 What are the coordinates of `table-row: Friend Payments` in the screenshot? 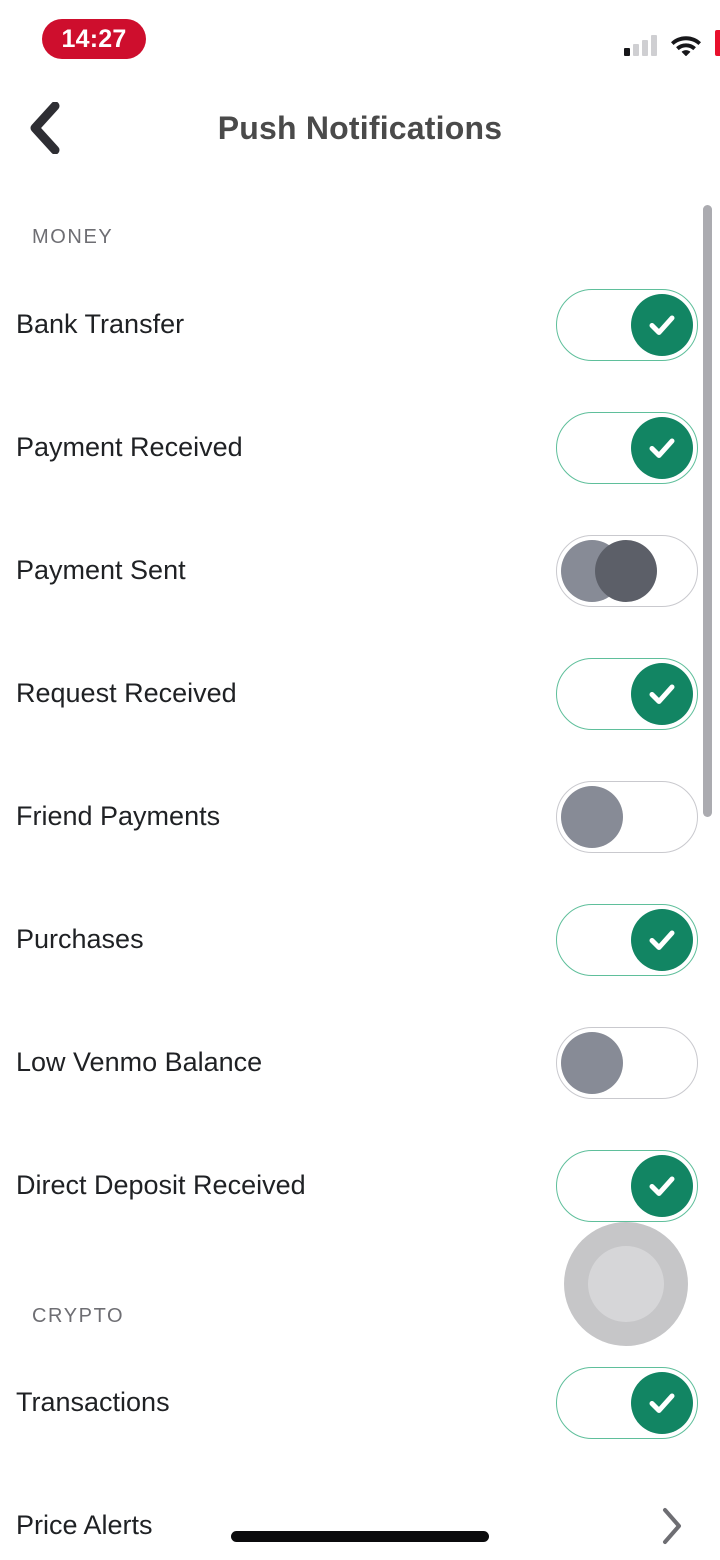 It's located at (360, 816).